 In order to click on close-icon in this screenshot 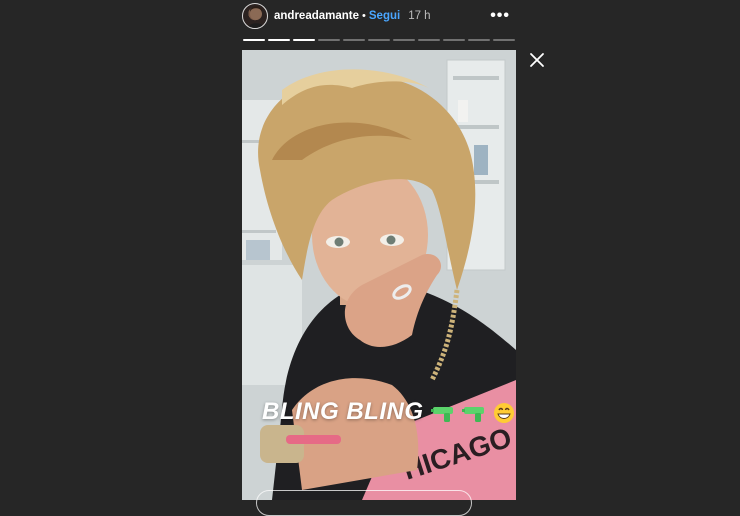, I will do `click(537, 60)`.